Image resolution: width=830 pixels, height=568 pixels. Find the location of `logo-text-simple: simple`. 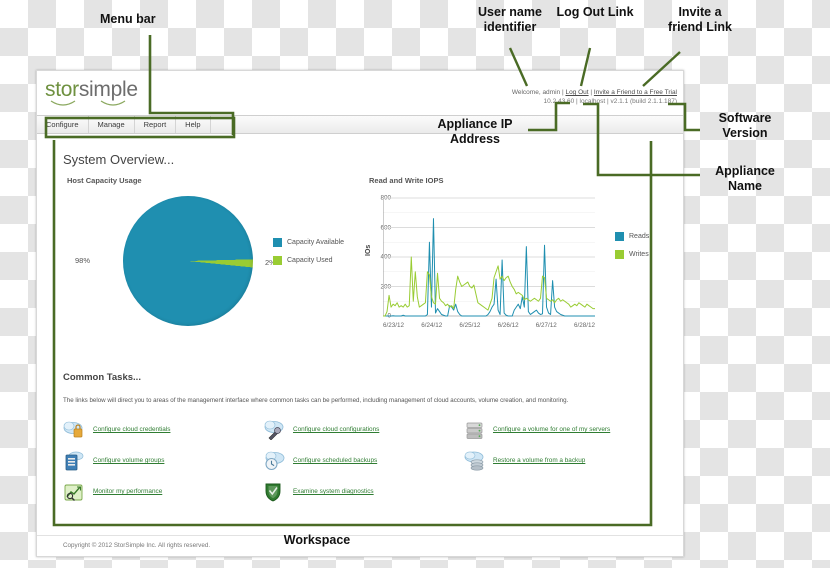

logo-text-simple: simple is located at coordinates (108, 89).